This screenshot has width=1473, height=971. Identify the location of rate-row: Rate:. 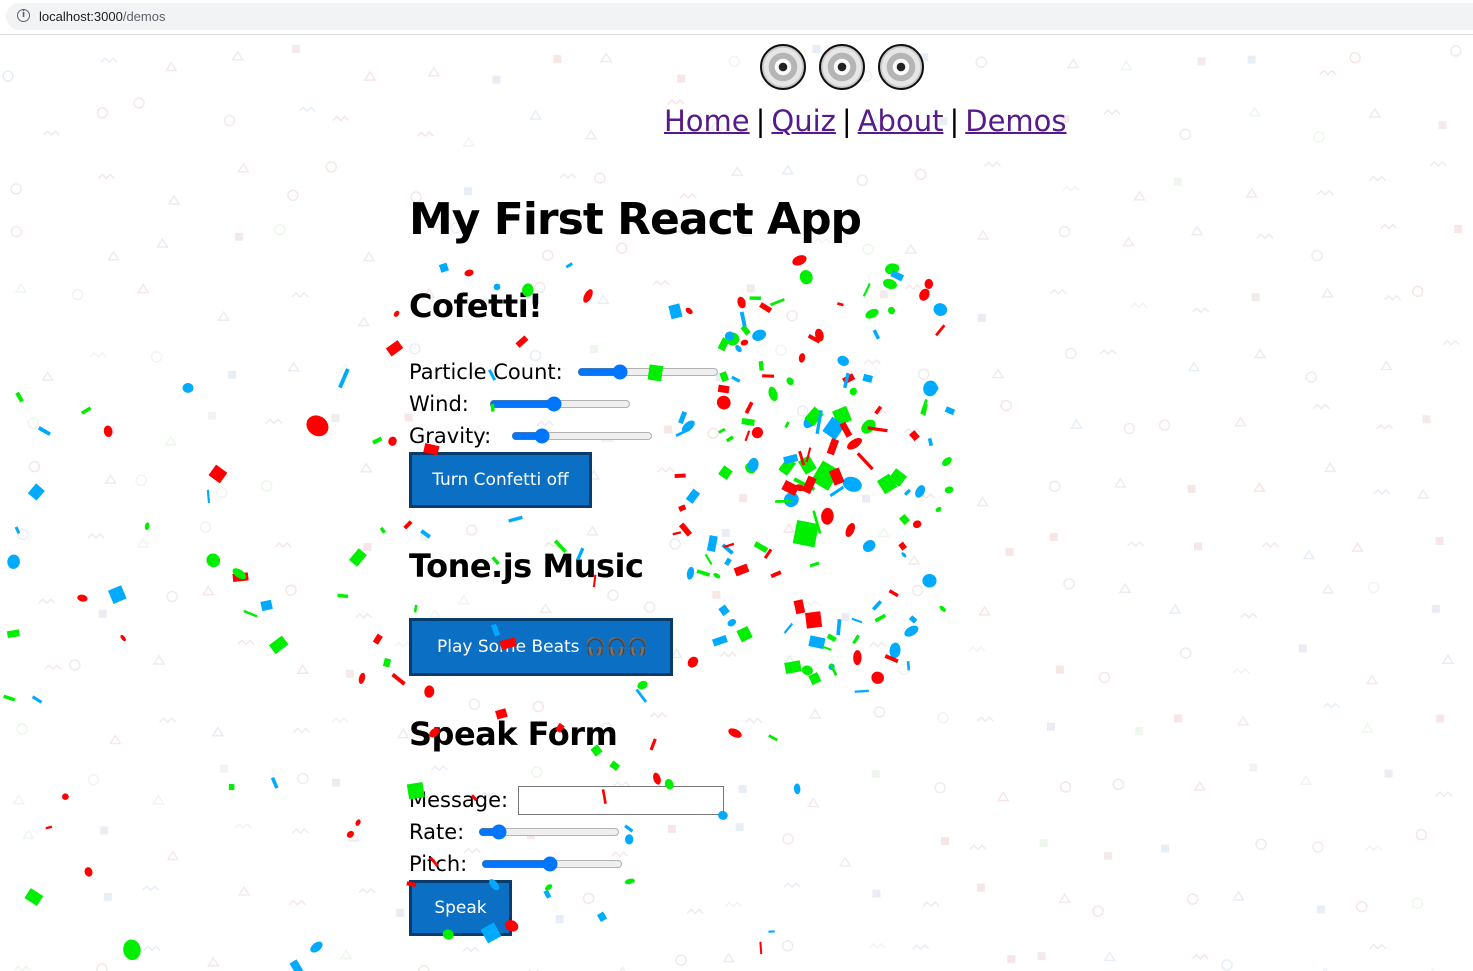
(759, 832).